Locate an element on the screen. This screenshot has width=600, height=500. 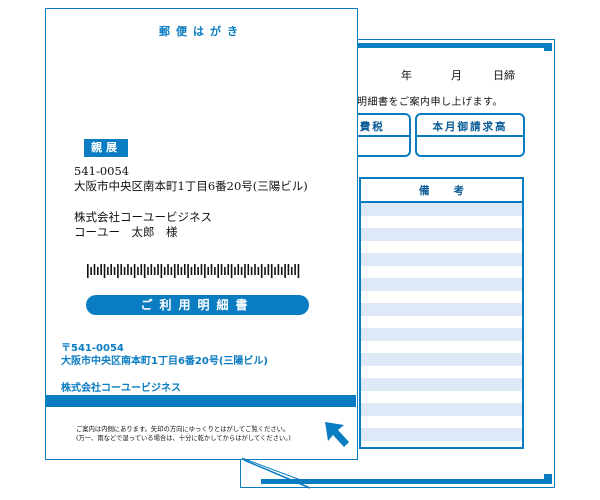
recipient-address: 541-0054 大阪市中央区南本町1丁目6番20号(三陽ビル) is located at coordinates (191, 179).